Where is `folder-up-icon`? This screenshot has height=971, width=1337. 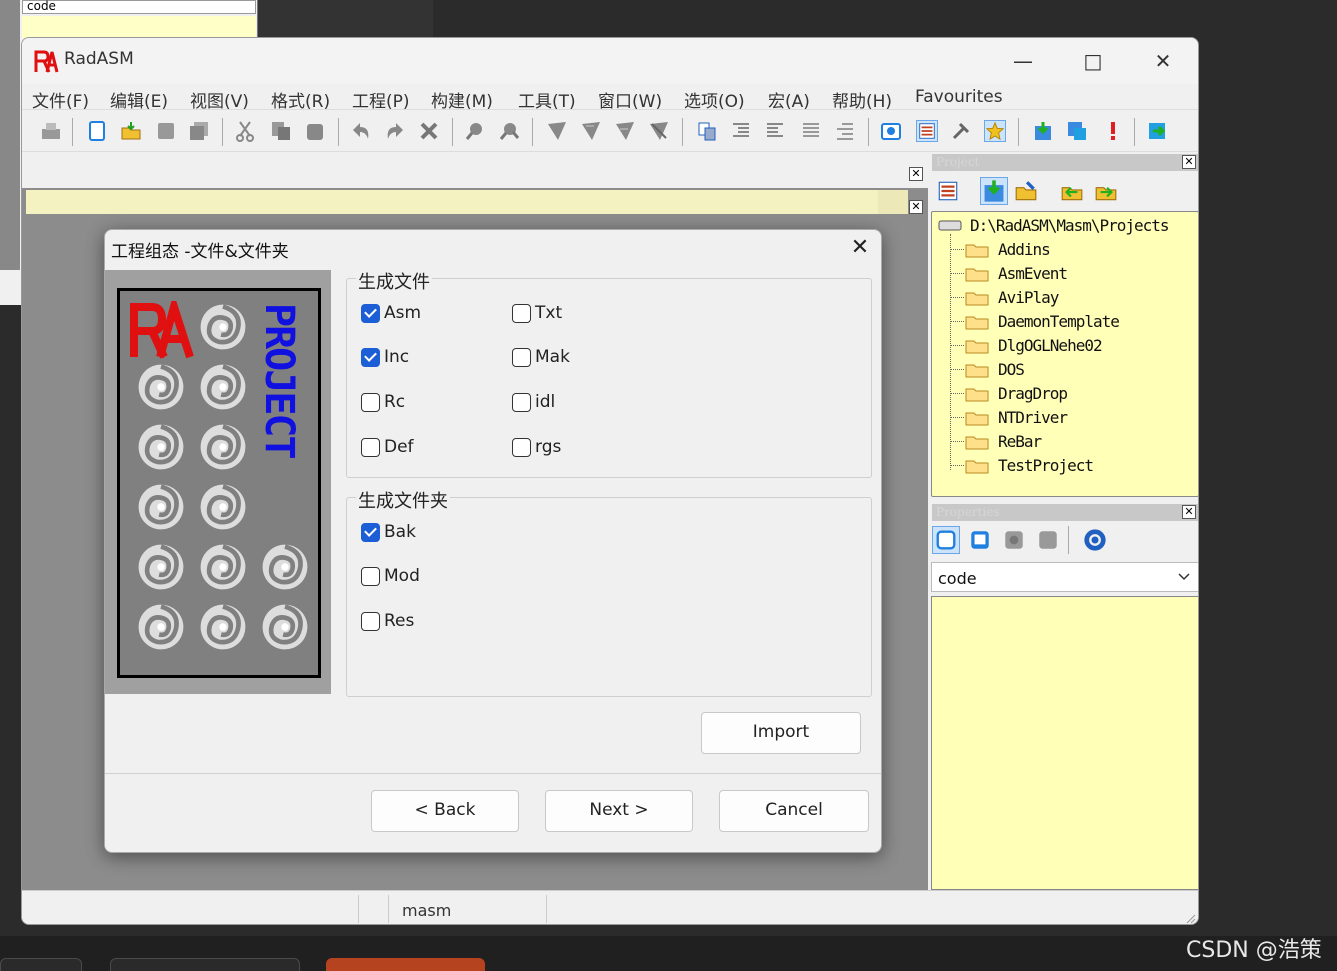 folder-up-icon is located at coordinates (1072, 191).